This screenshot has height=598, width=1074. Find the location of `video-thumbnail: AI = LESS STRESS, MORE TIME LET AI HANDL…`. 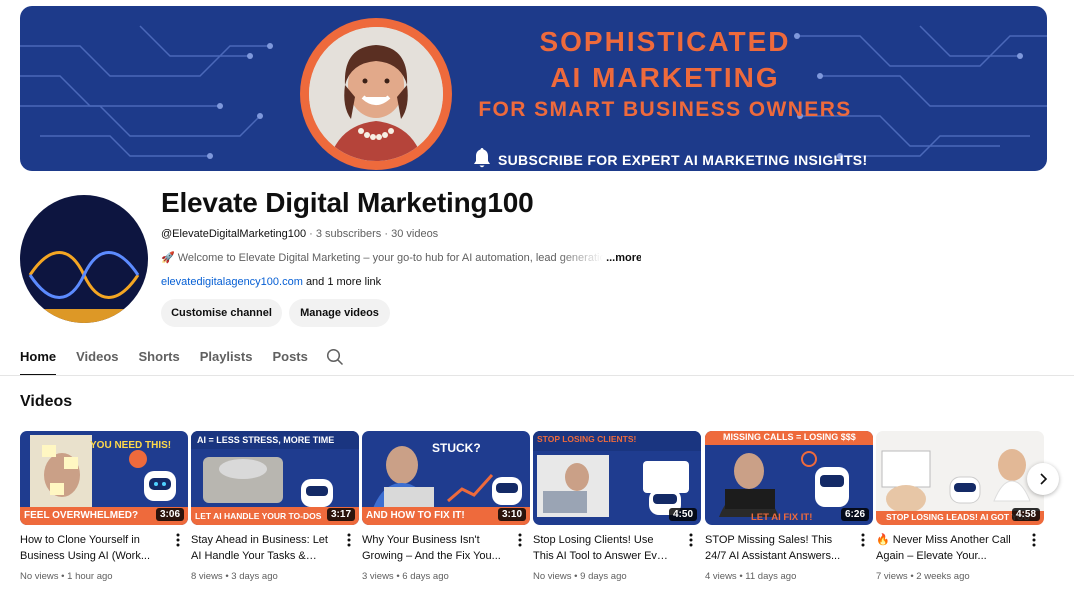

video-thumbnail: AI = LESS STRESS, MORE TIME LET AI HANDL… is located at coordinates (275, 478).